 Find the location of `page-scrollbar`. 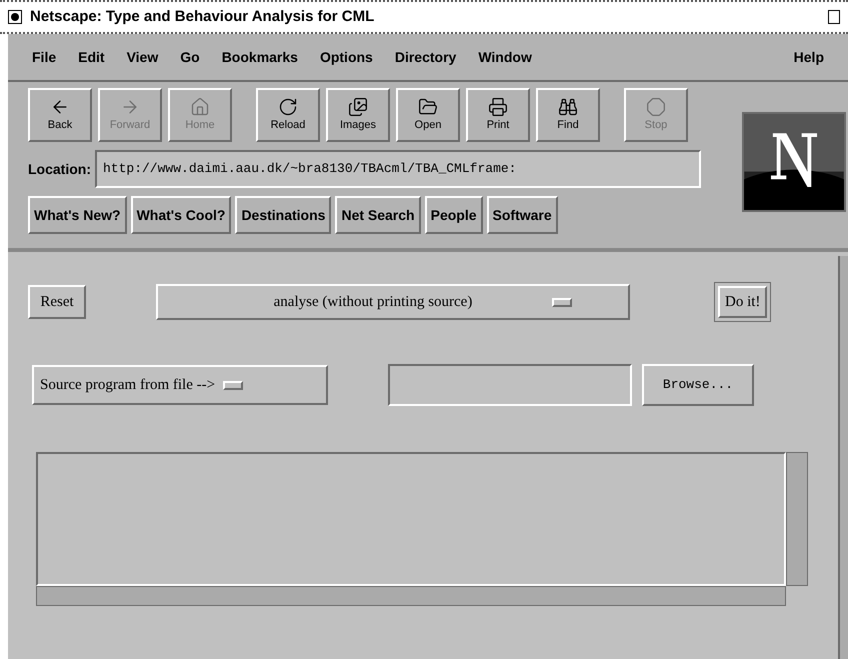

page-scrollbar is located at coordinates (843, 457).